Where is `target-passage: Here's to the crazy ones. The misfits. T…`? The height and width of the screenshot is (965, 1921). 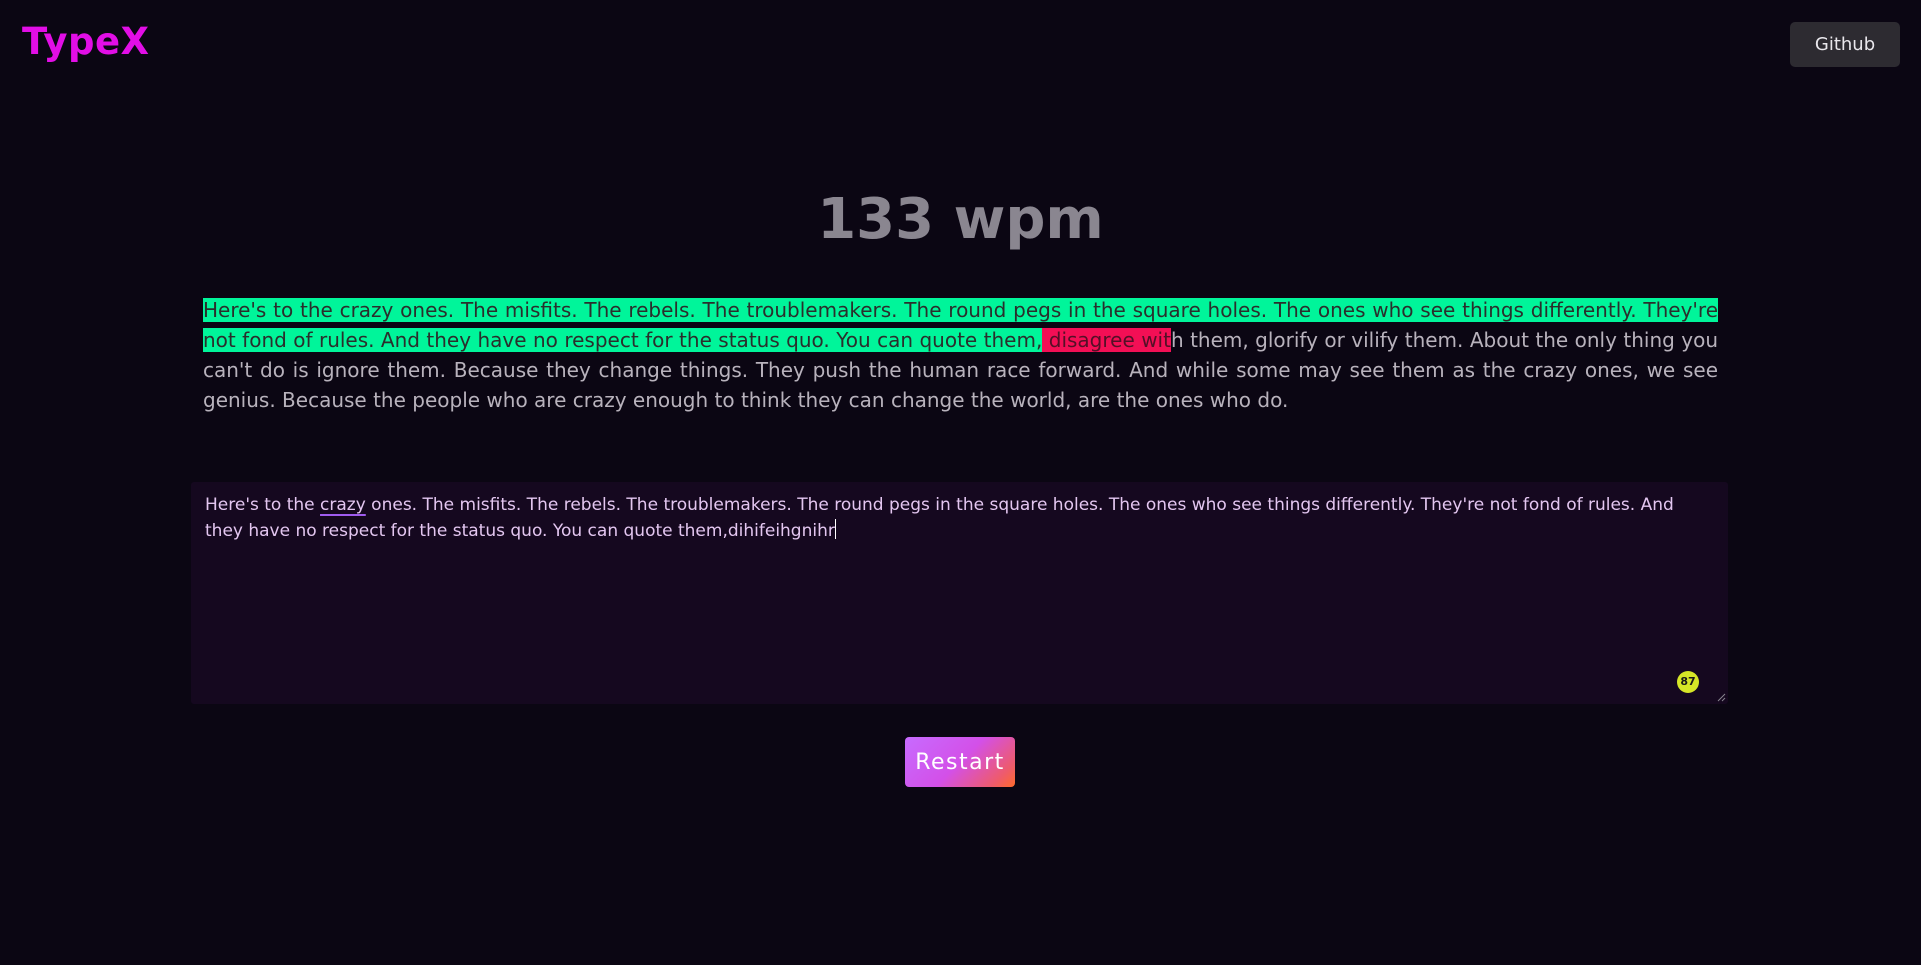
target-passage: Here's to the crazy ones. The misfits. T… is located at coordinates (960, 355).